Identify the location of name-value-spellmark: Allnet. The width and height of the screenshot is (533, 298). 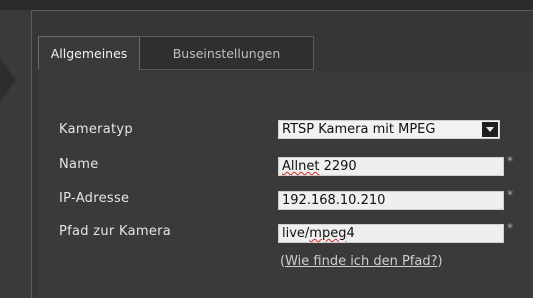
(301, 166).